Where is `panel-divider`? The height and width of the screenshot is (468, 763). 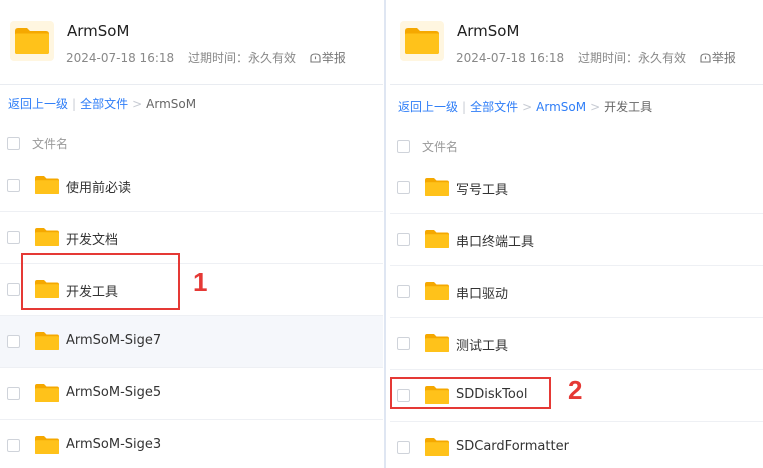 panel-divider is located at coordinates (386, 234).